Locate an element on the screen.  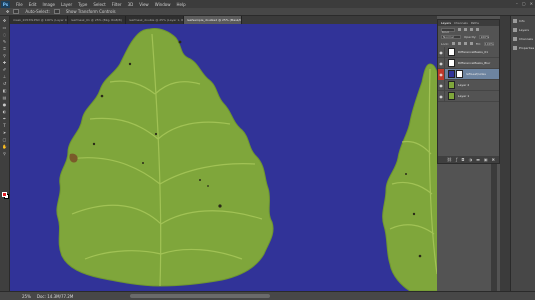
tab-channels: Channels is located at coordinates (461, 23).